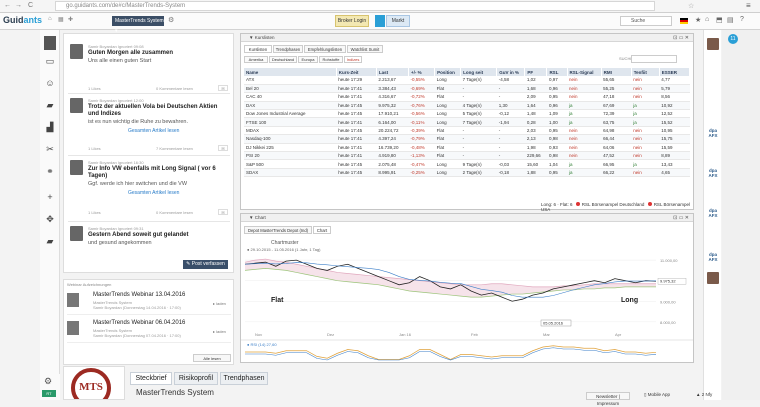 This screenshot has height=407, width=760. I want to click on all-webinars-button: Alle lesen, so click(212, 358).